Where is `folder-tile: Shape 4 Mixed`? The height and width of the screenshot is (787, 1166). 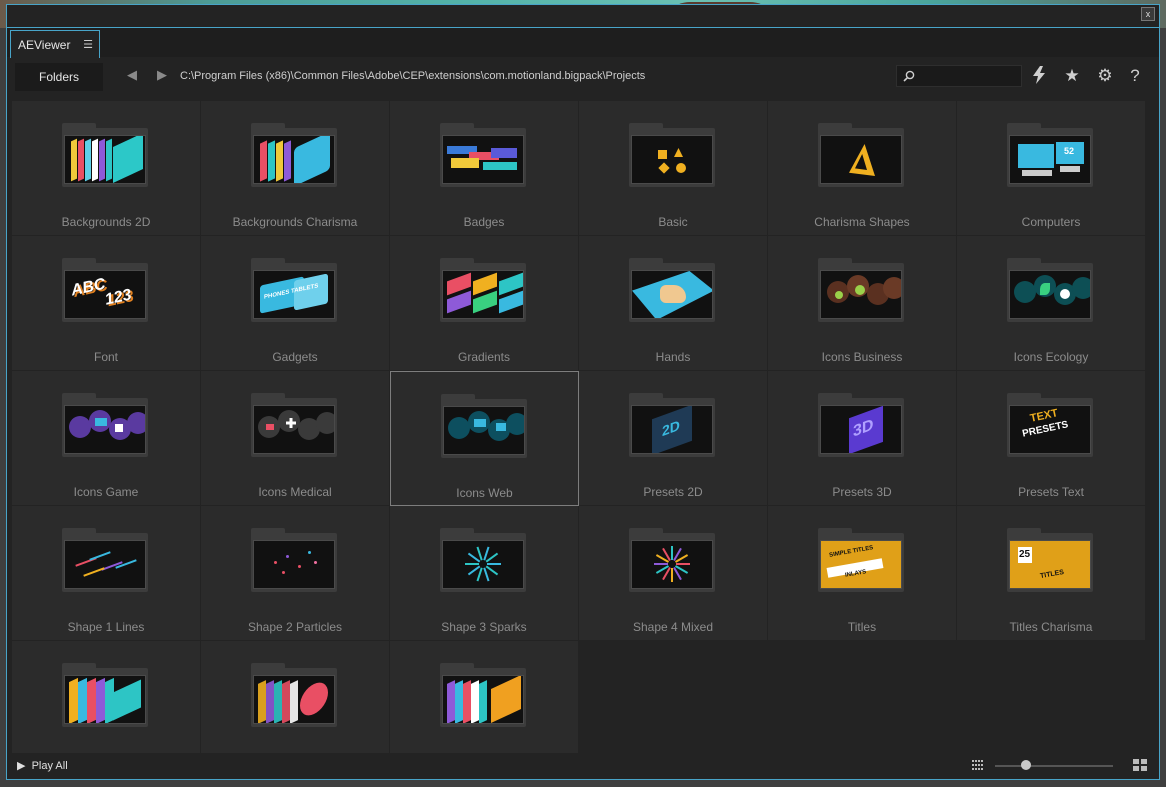
folder-tile: Shape 4 Mixed is located at coordinates (673, 573).